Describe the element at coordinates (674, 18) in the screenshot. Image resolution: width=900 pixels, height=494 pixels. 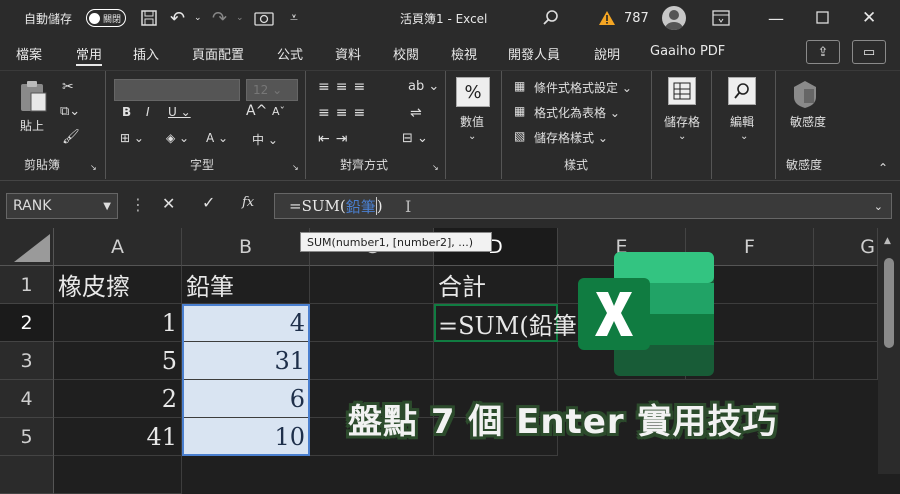
I see `avatar` at that location.